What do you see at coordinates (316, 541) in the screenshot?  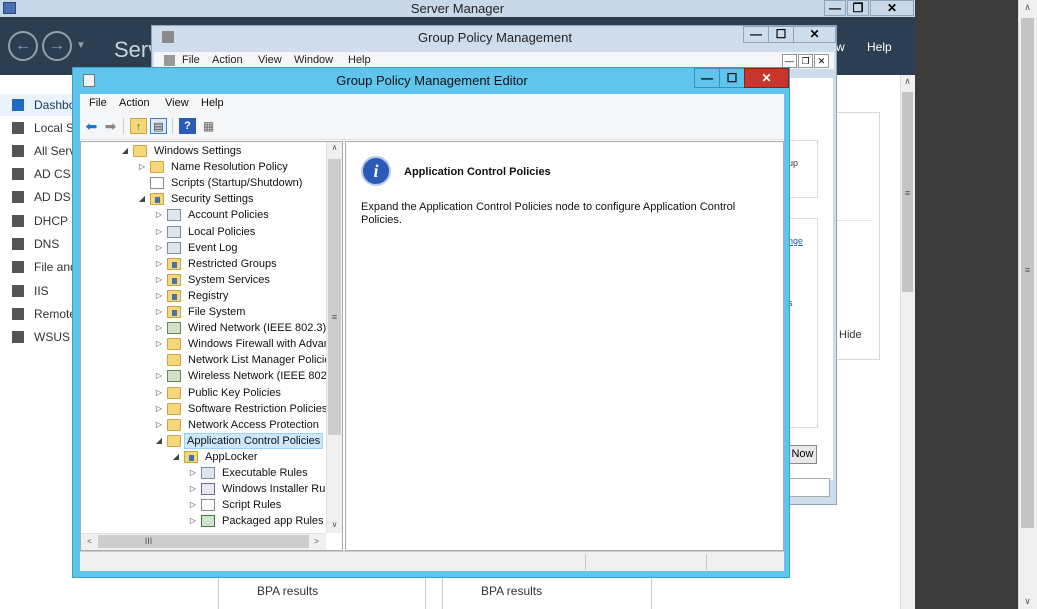 I see `scroll-right-icon: >` at bounding box center [316, 541].